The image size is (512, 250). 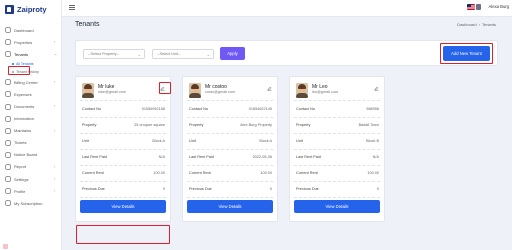 I want to click on sidebar-item: Properties ›, so click(x=31, y=42).